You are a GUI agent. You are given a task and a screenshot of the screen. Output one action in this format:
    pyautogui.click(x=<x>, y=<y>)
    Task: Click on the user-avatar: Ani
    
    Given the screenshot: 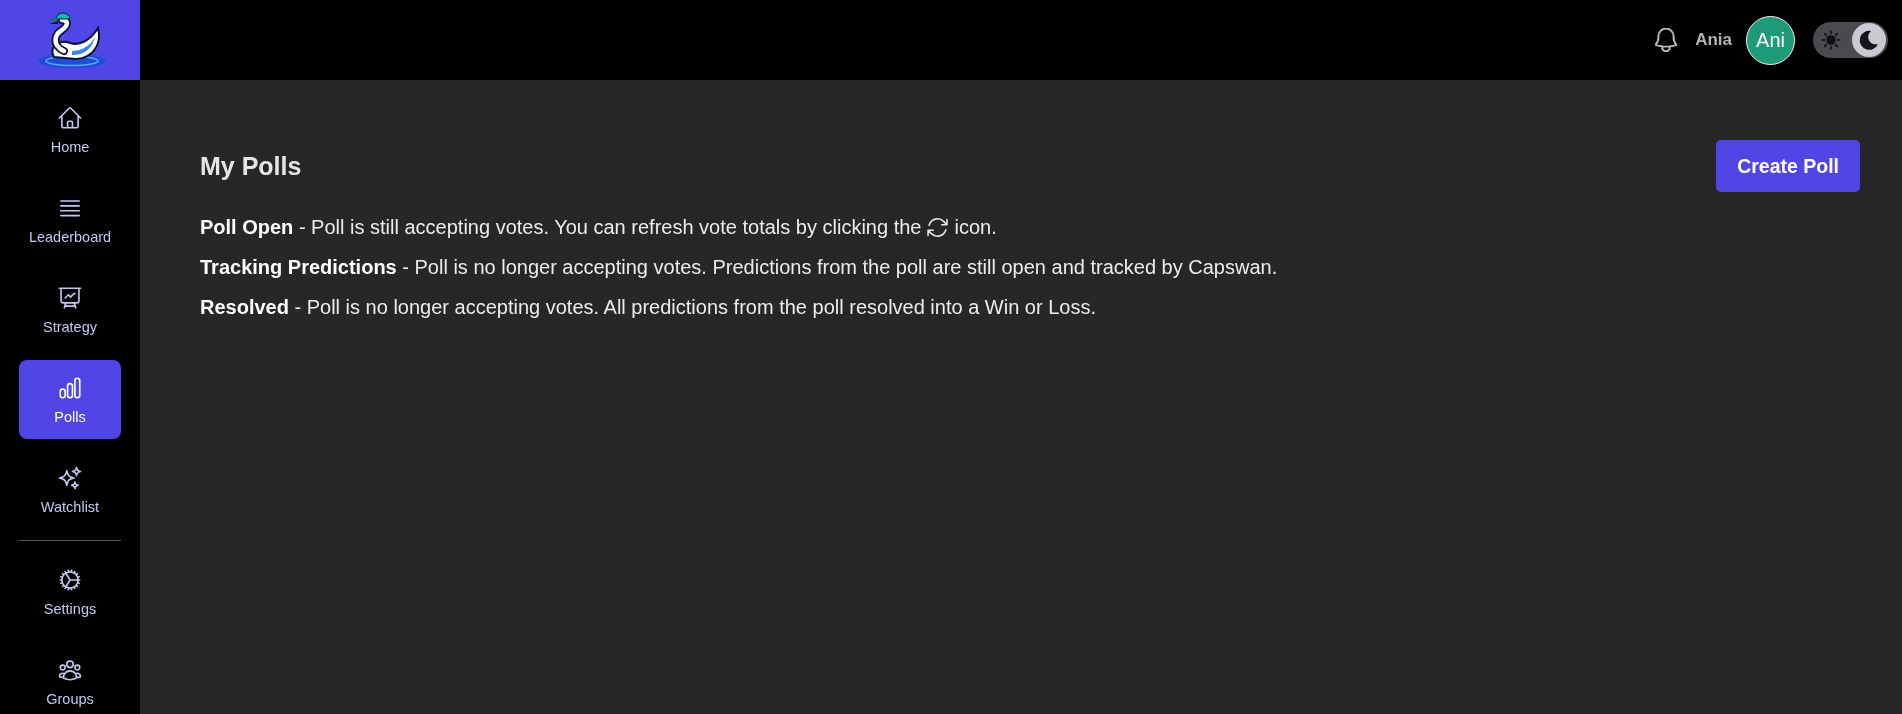 What is the action you would take?
    pyautogui.click(x=1770, y=40)
    